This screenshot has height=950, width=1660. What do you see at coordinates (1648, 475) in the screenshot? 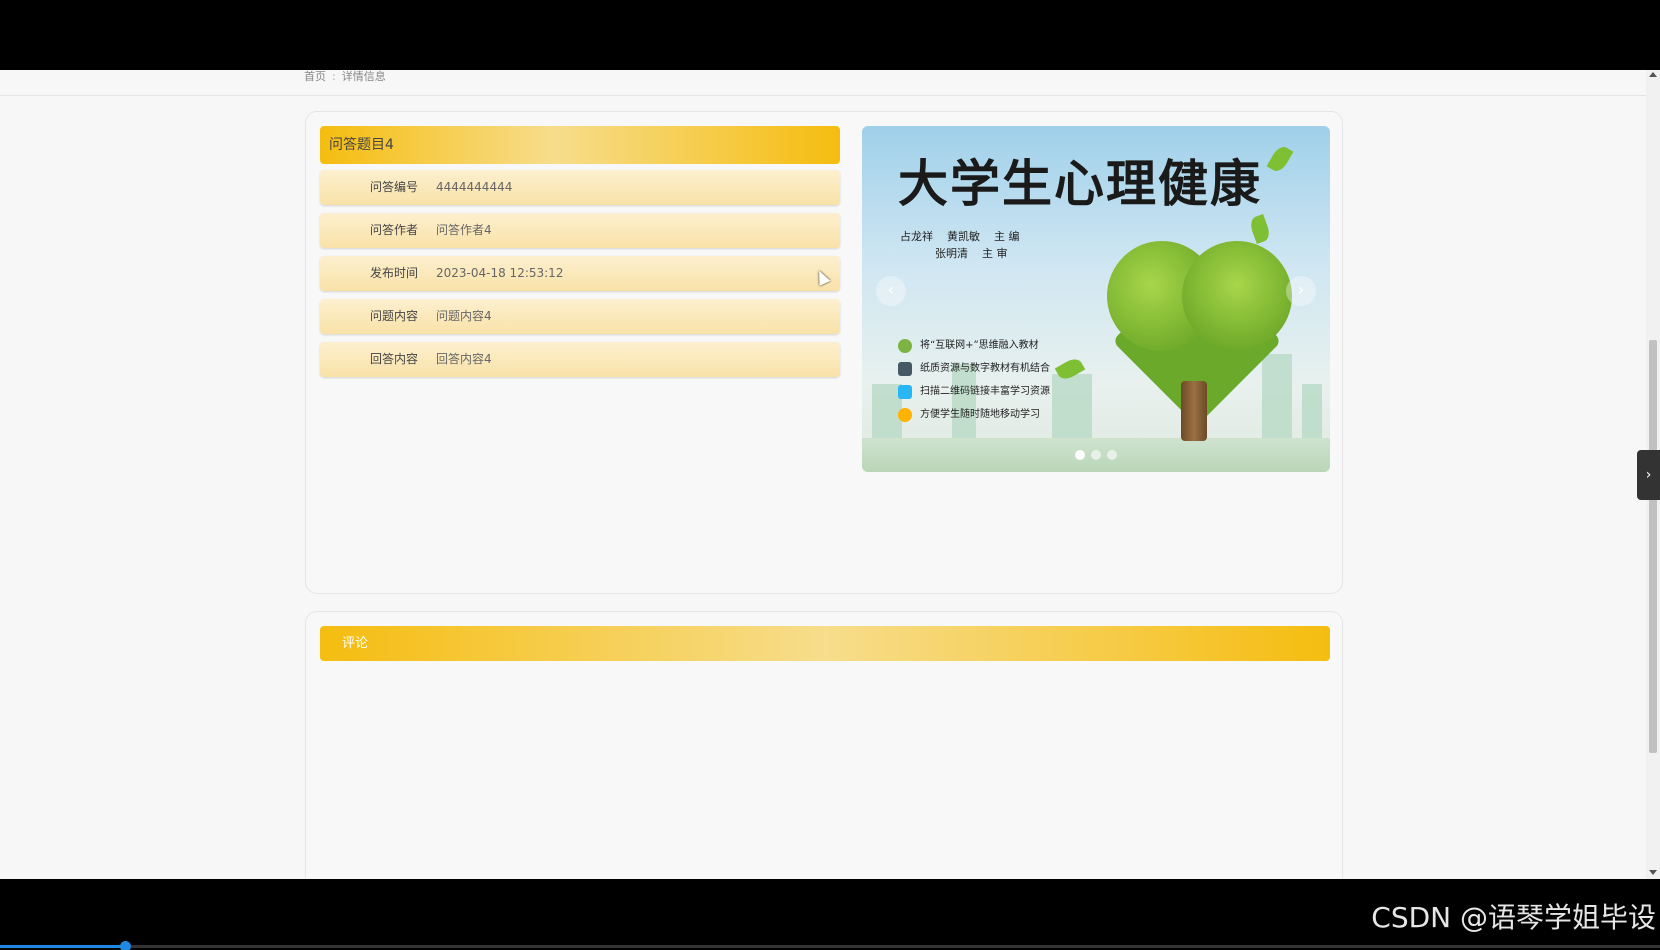
I see `side-expand-button: ›` at bounding box center [1648, 475].